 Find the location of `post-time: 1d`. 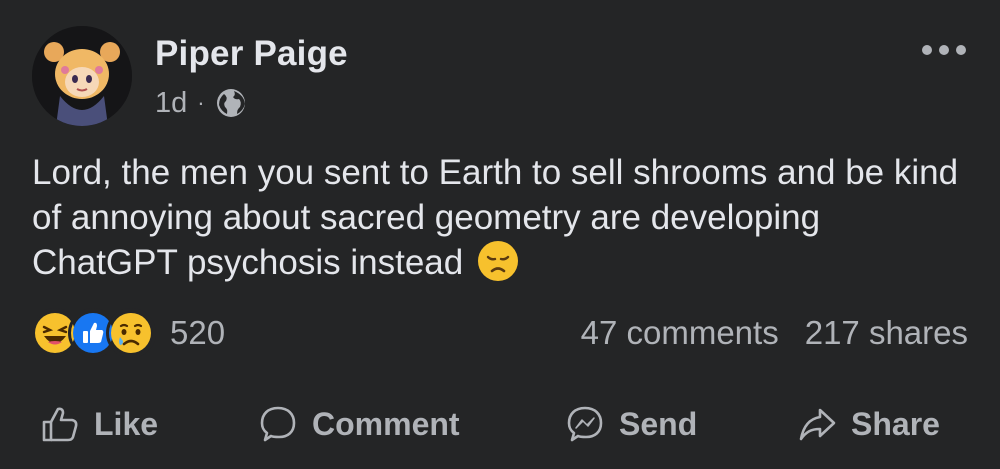

post-time: 1d is located at coordinates (171, 103).